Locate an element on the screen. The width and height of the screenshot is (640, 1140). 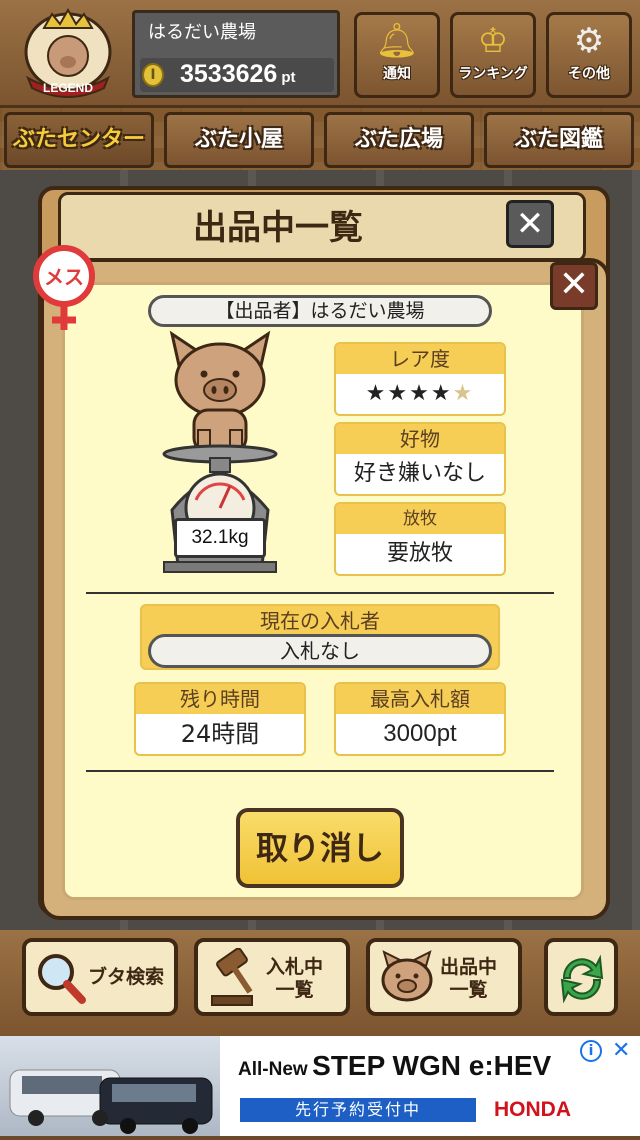
ad-headline: All-New STEP WGN e:HEV is located at coordinates (394, 1066).